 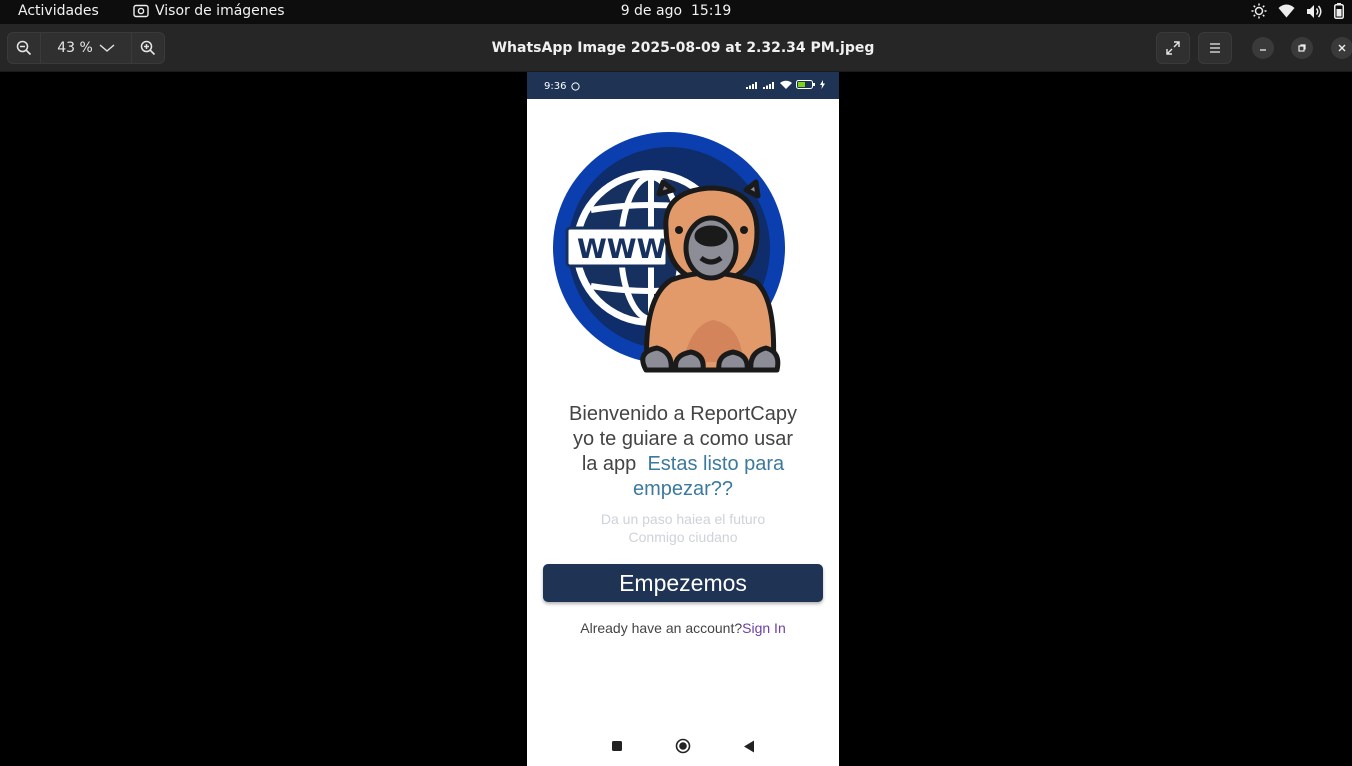 I want to click on main-menu-button, so click(x=1215, y=48).